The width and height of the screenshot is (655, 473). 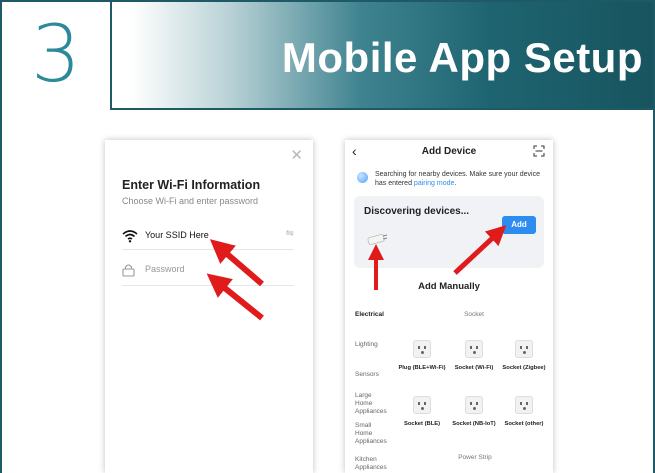 I want to click on category-small-home-appliances: Small Home Appliances, so click(x=372, y=434).